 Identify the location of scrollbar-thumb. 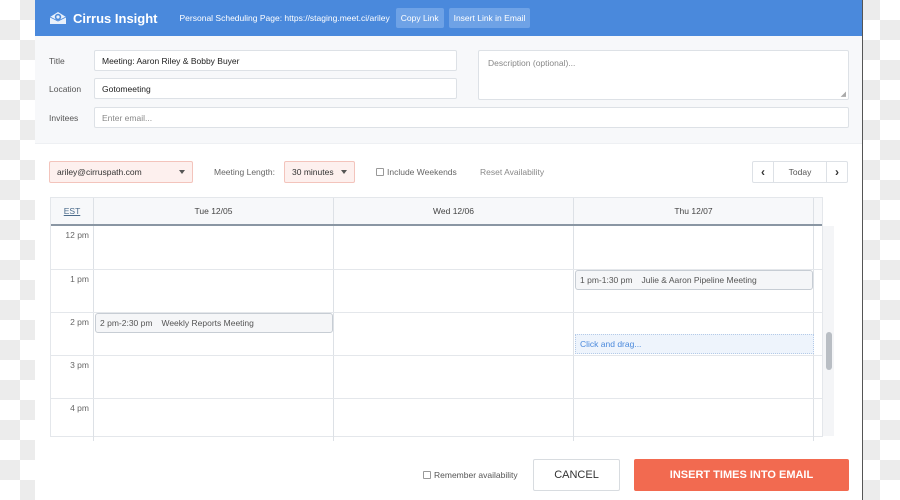
(829, 351).